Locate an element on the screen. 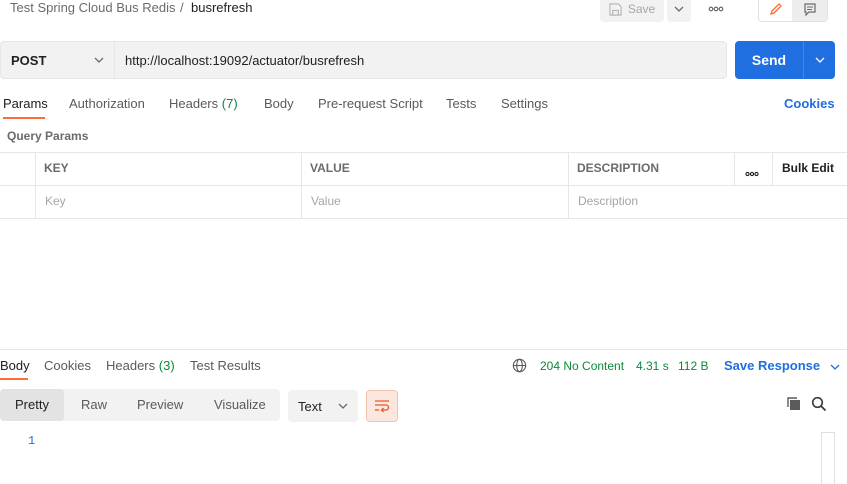  edit-mode-button is located at coordinates (775, 10).